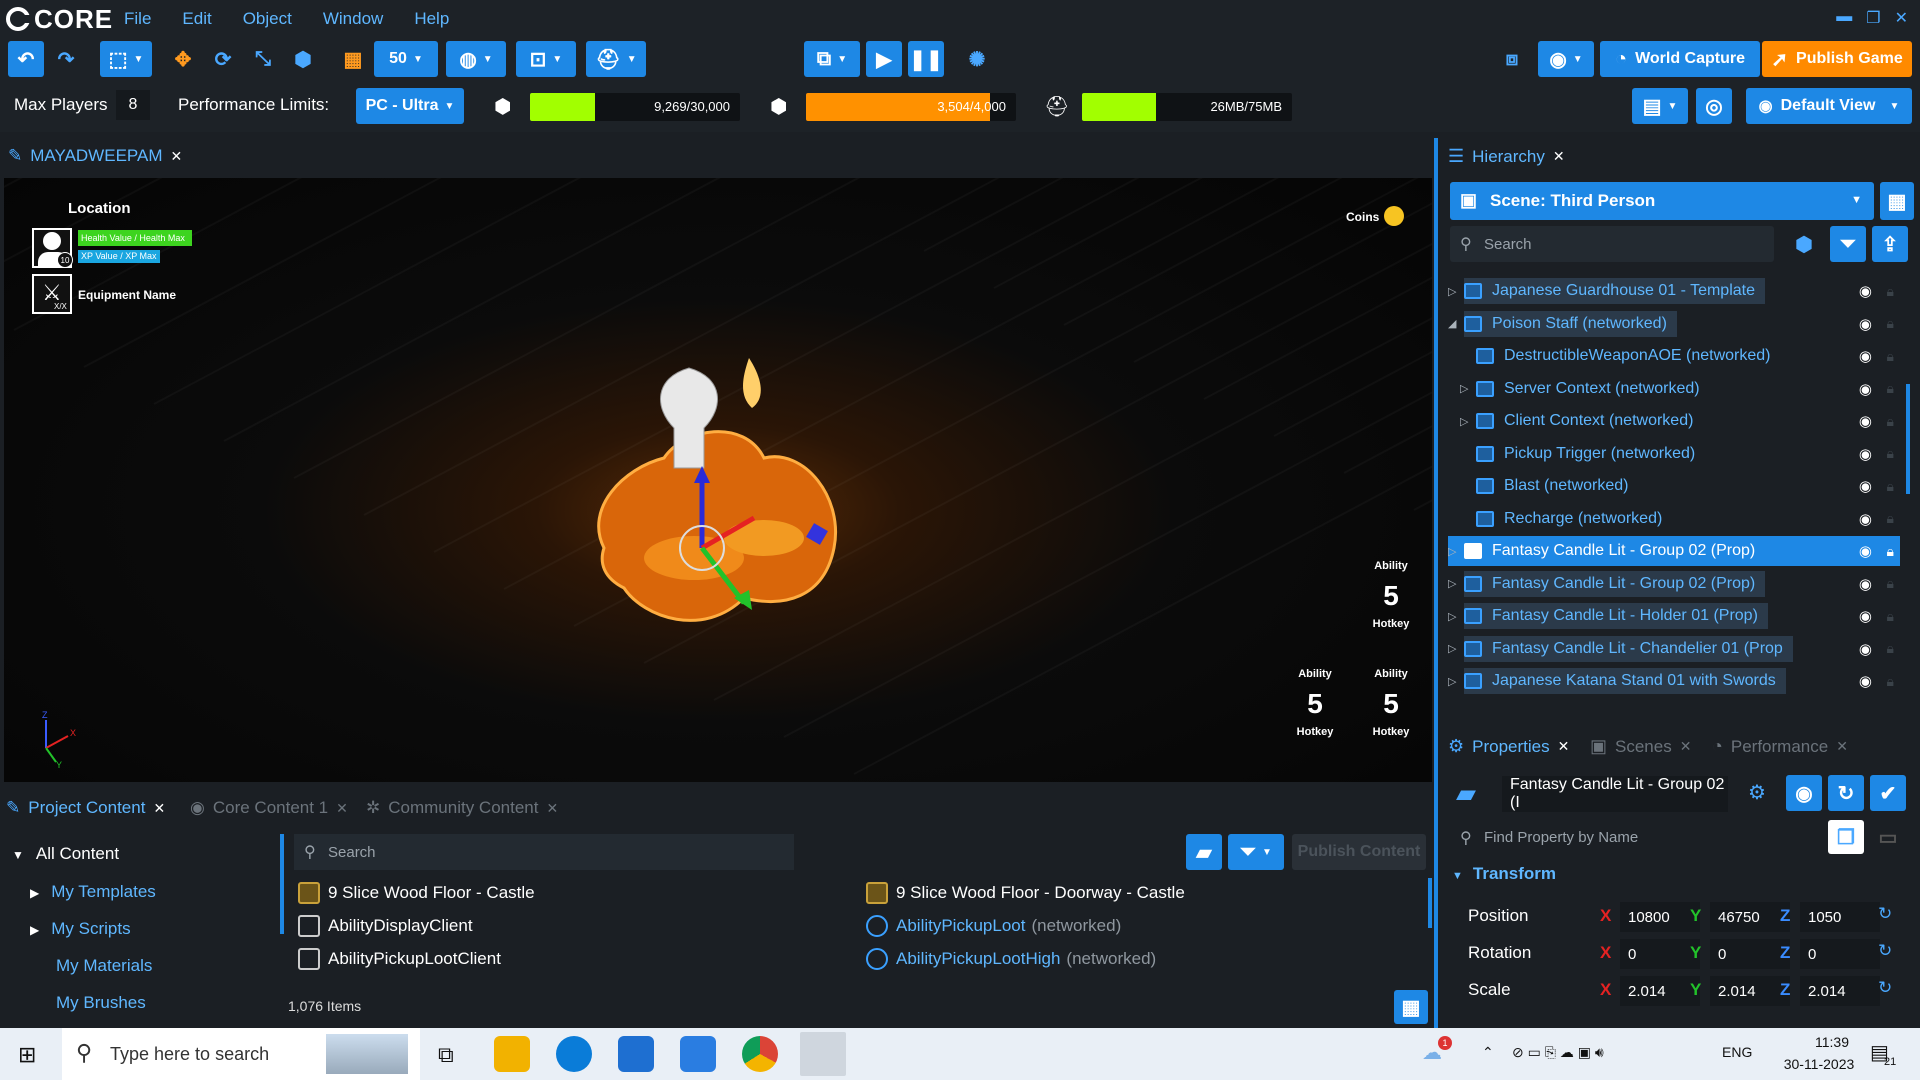 This screenshot has width=1920, height=1080. What do you see at coordinates (1558, 1052) in the screenshot?
I see `tray-icons: ⊘ ▭ ⎘ ☁ ▣ 🔊︎` at bounding box center [1558, 1052].